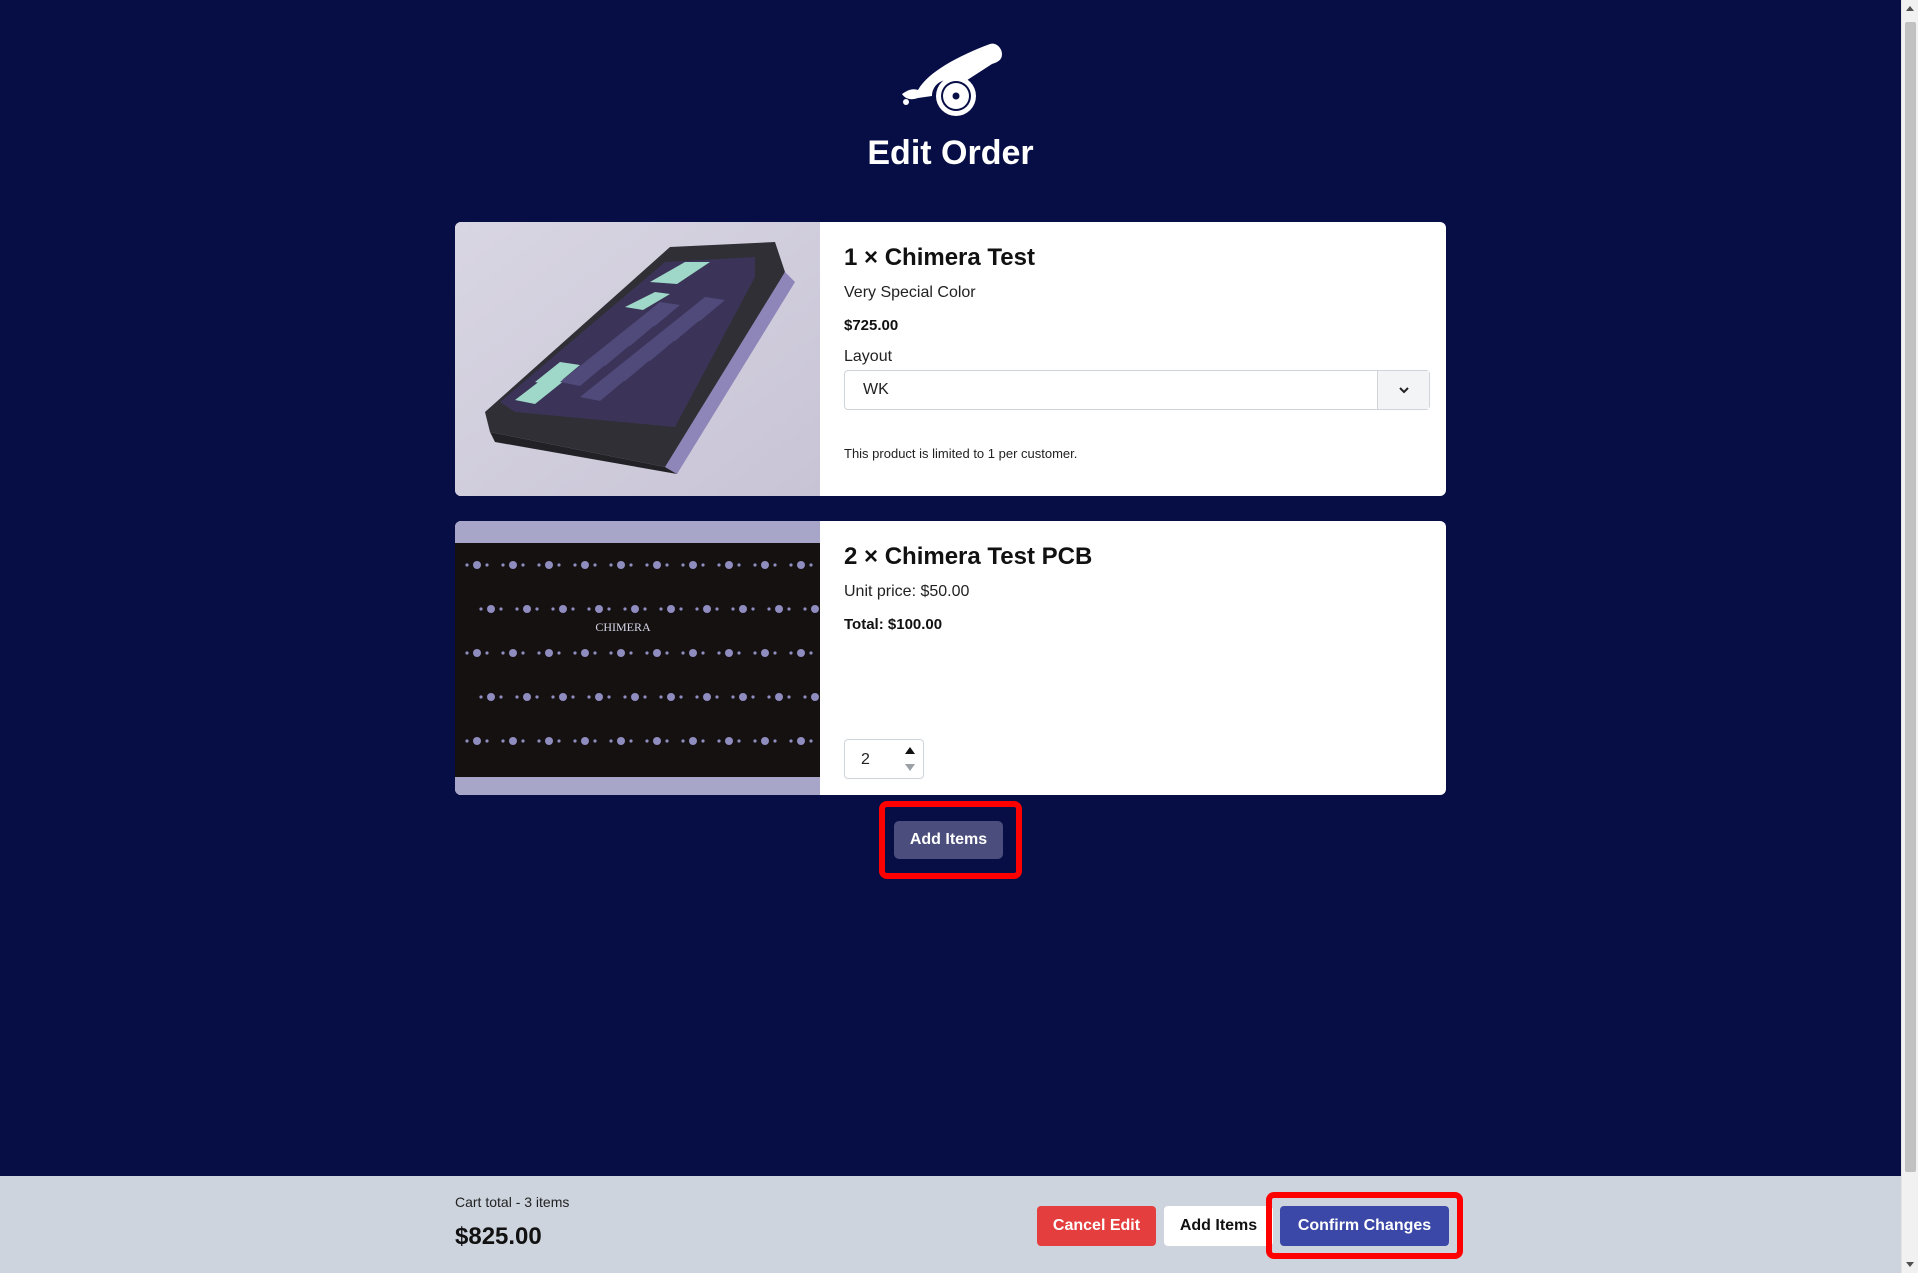 The width and height of the screenshot is (1918, 1273). Describe the element at coordinates (1218, 1226) in the screenshot. I see `add-items-footer-button: Add Items` at that location.